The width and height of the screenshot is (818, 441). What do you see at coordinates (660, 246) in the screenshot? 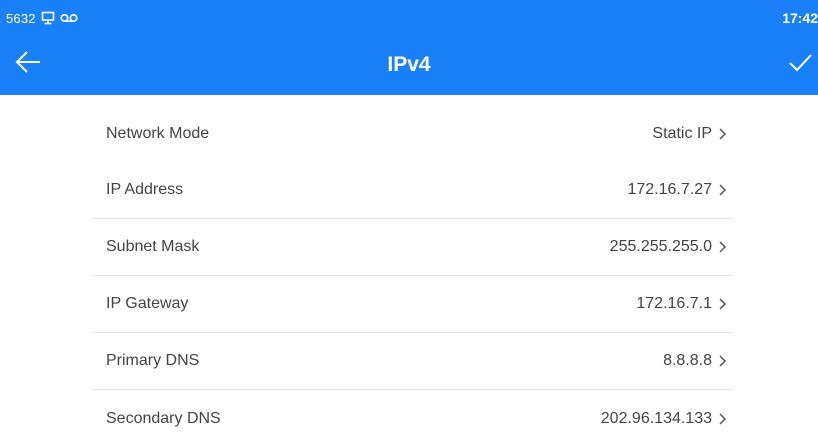
I see `row-value: 255.255.255.0` at bounding box center [660, 246].